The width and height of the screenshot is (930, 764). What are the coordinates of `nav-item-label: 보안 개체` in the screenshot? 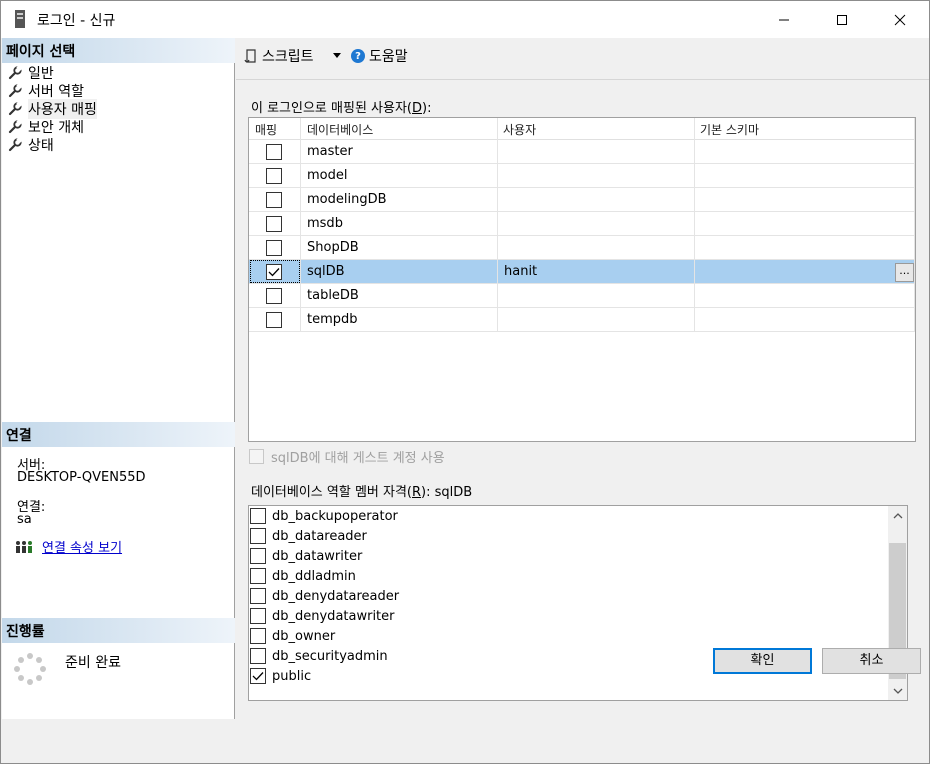 It's located at (56, 128).